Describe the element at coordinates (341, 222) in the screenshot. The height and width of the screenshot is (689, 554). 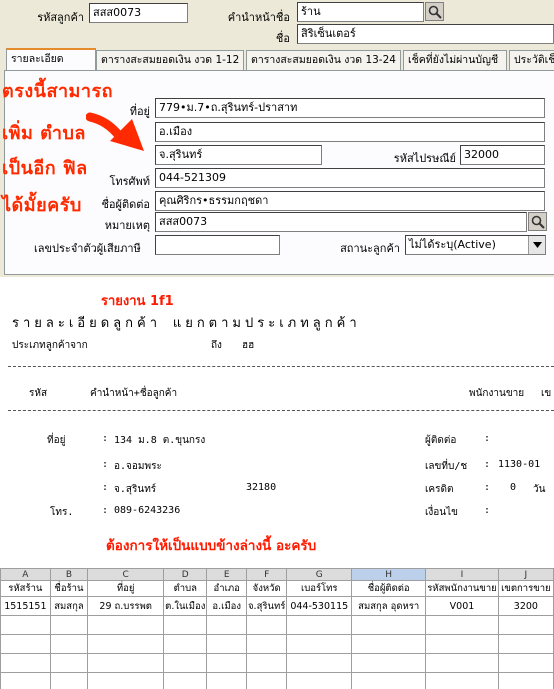
I see `note-field: สสส0073` at that location.